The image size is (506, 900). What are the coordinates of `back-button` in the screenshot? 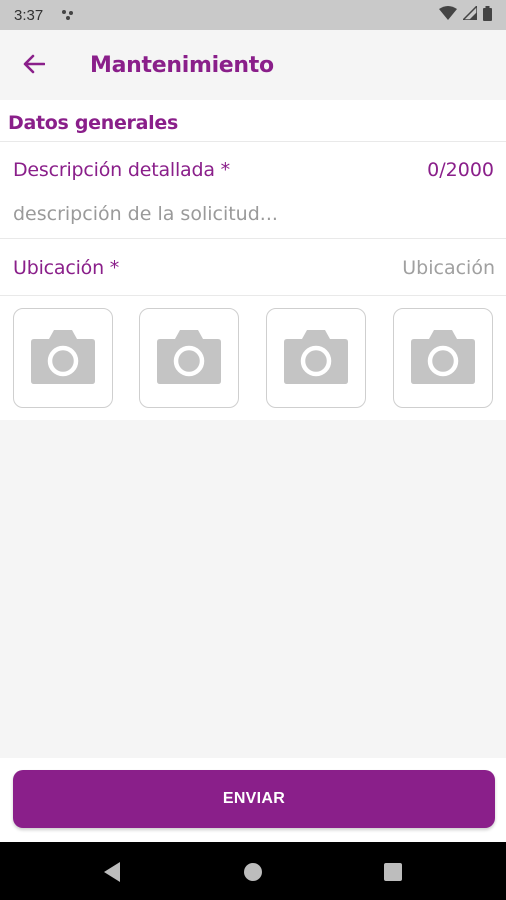 It's located at (34, 66).